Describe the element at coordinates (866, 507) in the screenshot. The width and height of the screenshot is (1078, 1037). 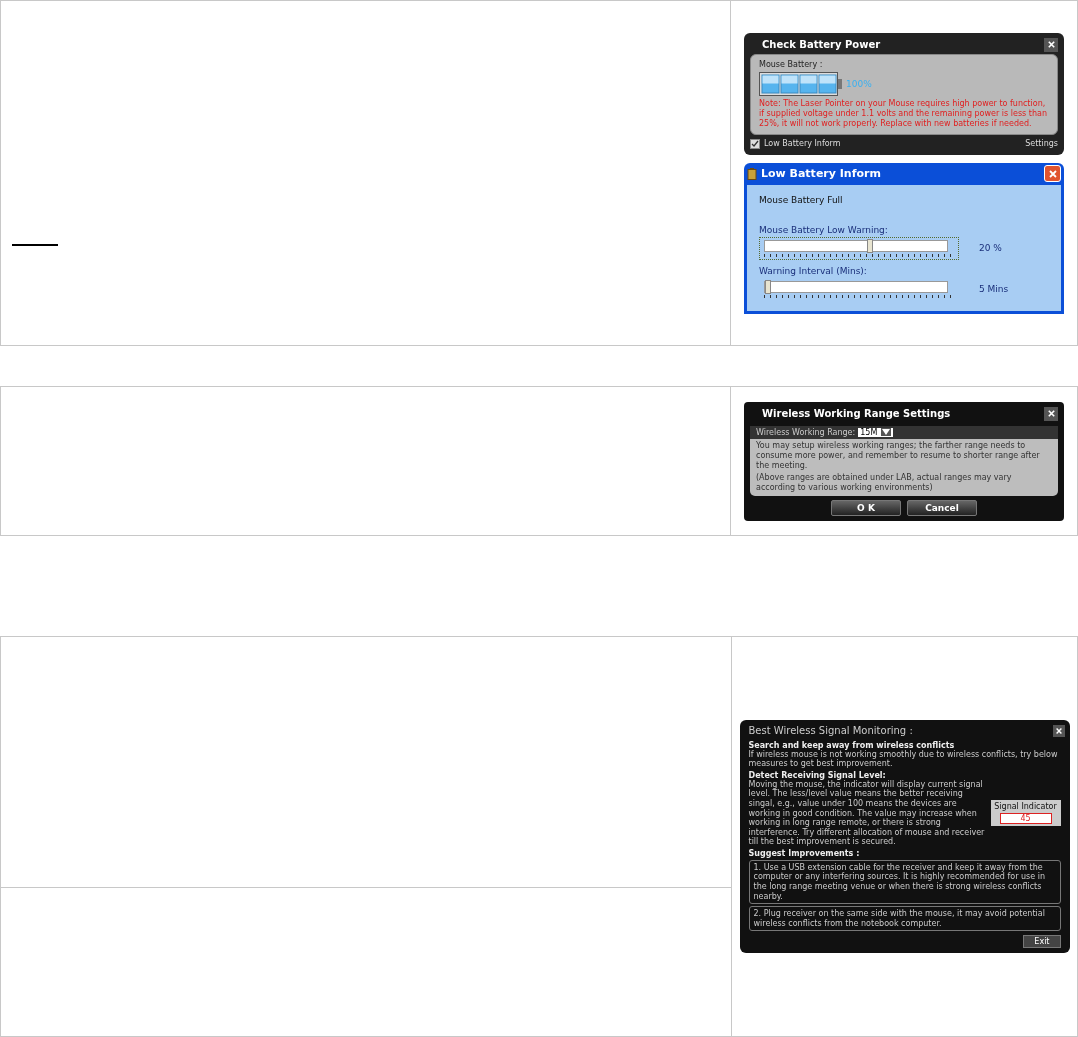
I see `dialog-button: O K` at that location.